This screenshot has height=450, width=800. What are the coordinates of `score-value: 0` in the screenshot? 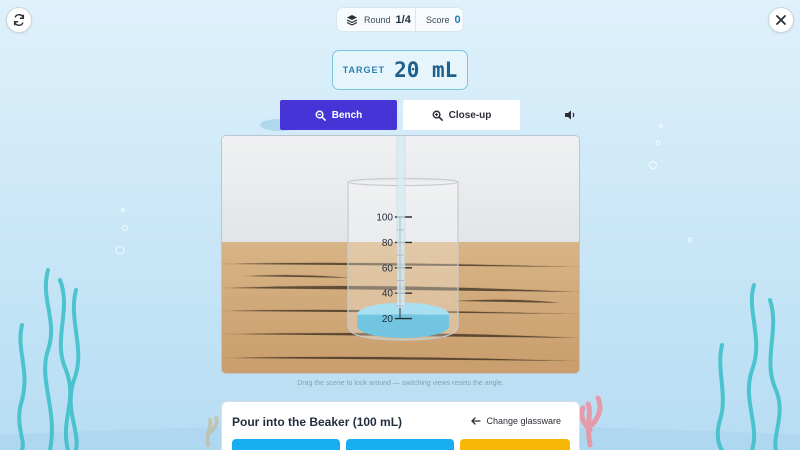 It's located at (457, 19).